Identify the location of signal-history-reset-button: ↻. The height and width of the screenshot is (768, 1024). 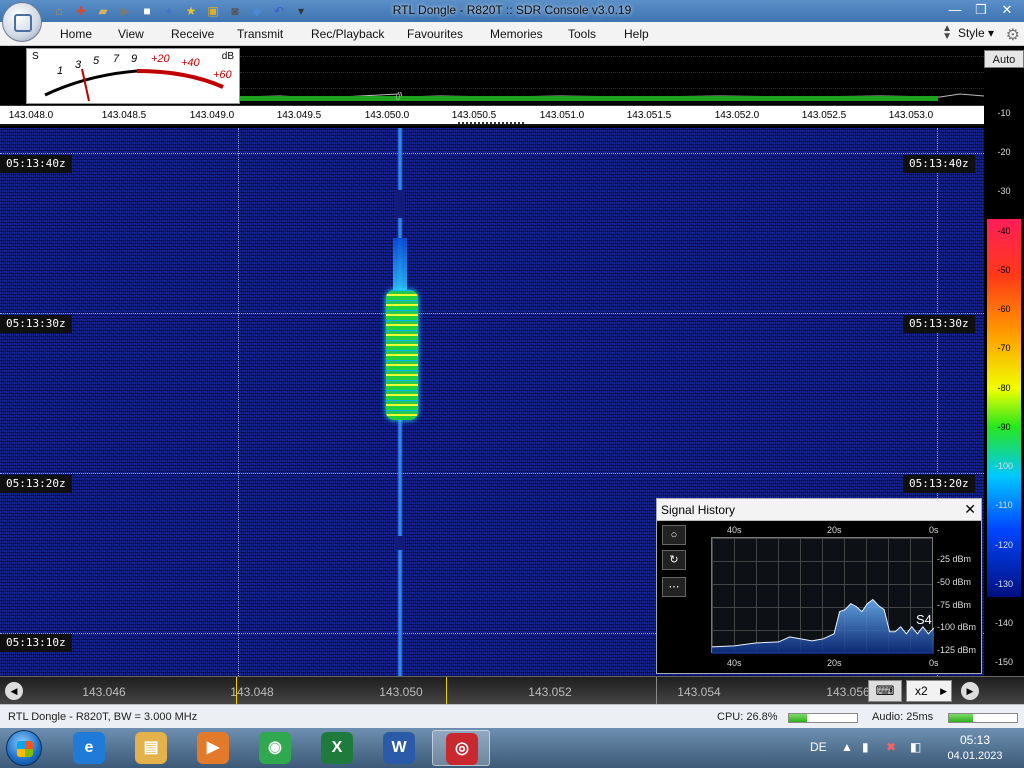
(674, 560).